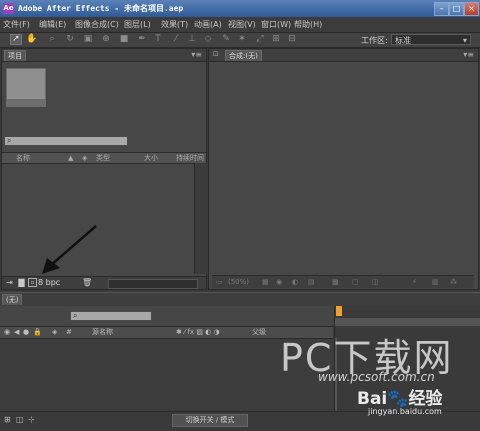 Image resolution: width=480 pixels, height=431 pixels. Describe the element at coordinates (216, 54) in the screenshot. I see `lock-icon: ⊡` at that location.